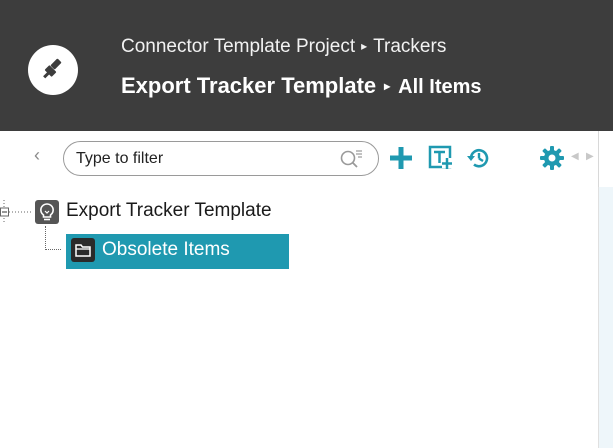  Describe the element at coordinates (439, 87) in the screenshot. I see `view-name: All Items` at that location.